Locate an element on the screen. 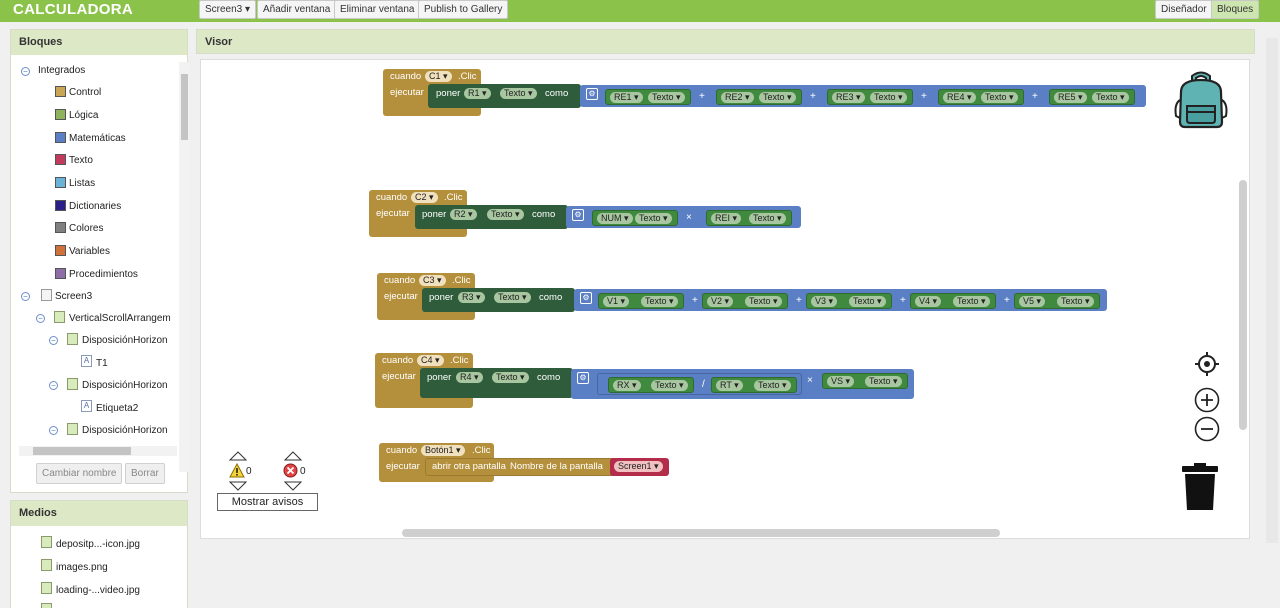 Image resolution: width=1280 pixels, height=608 pixels. operand-getter: V2 ▾ Texto ▾ is located at coordinates (745, 301).